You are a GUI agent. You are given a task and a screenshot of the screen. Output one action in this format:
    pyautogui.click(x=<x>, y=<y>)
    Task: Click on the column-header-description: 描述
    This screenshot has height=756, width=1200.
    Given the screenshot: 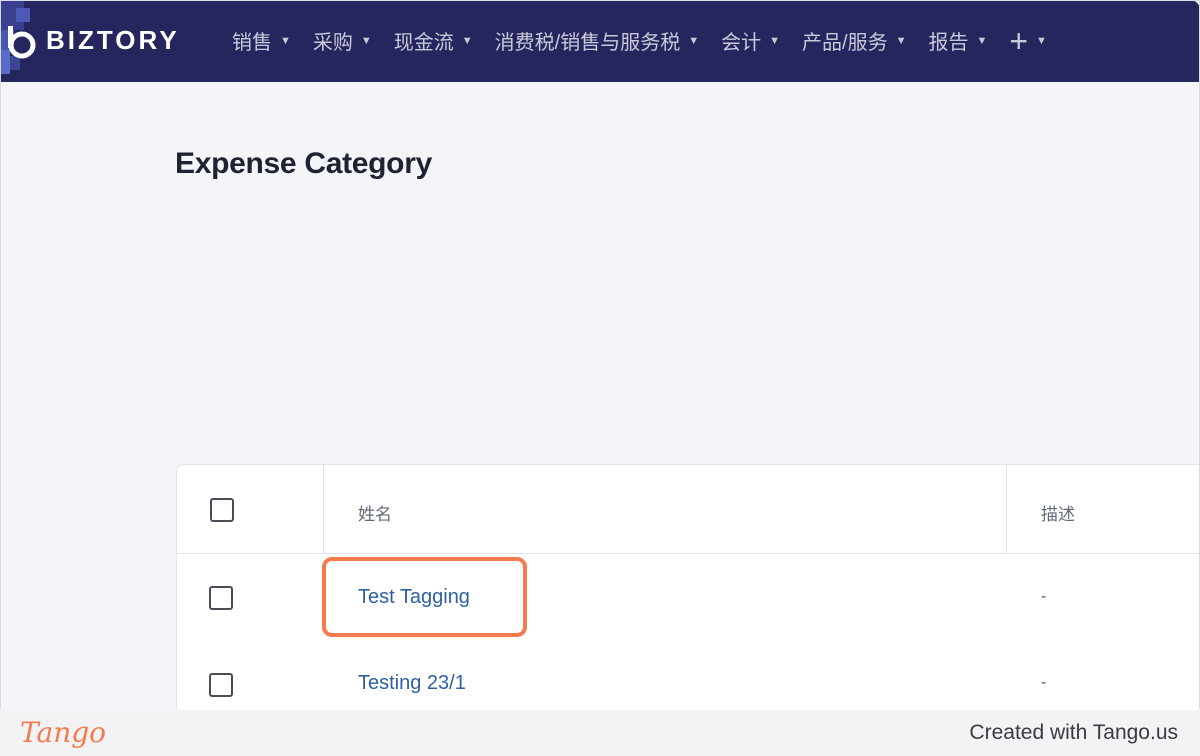 What is the action you would take?
    pyautogui.click(x=1058, y=512)
    